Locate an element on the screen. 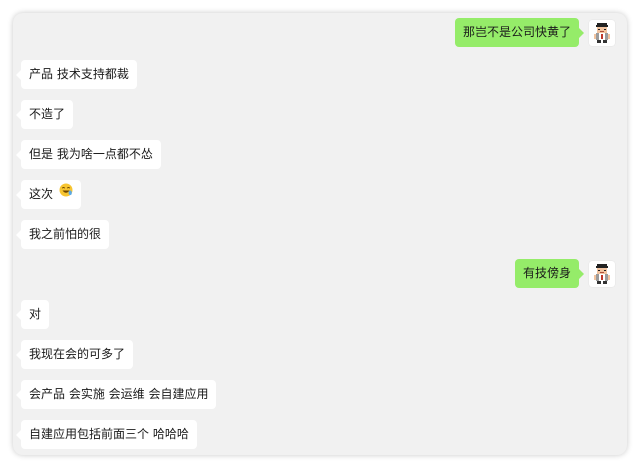 The image size is (640, 468). message-bubble-incoming: 会产品 会实施 会运维 会自建应用 is located at coordinates (116, 394).